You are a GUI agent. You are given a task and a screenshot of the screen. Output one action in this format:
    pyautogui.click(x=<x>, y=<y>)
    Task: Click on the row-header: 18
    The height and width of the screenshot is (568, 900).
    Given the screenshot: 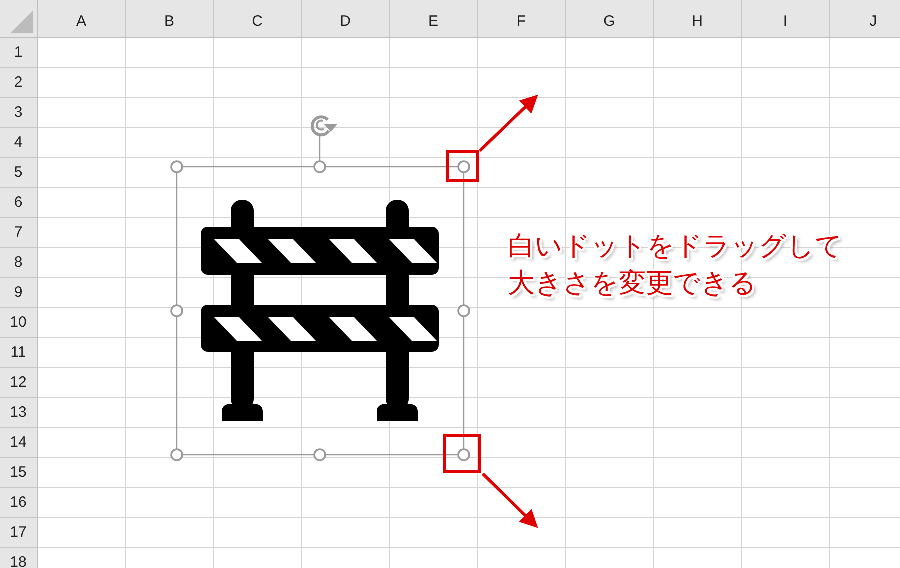 What is the action you would take?
    pyautogui.click(x=19, y=558)
    